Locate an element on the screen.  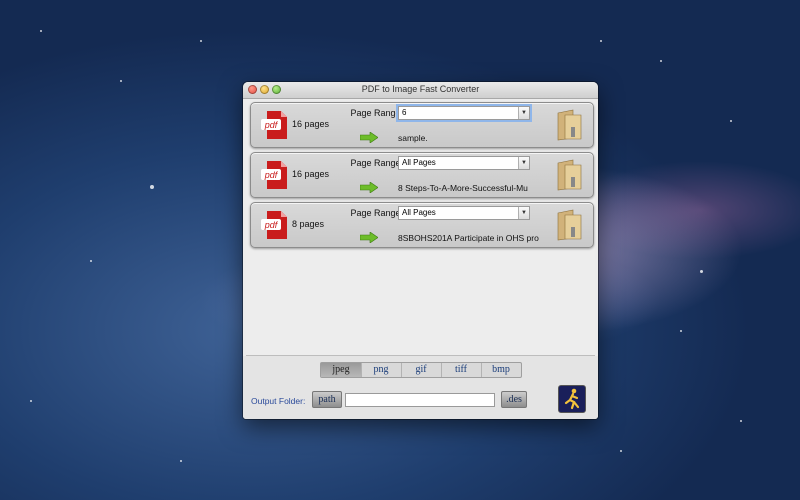
file-name: 8 Steps-To-A-More-Successful-Mu is located at coordinates (463, 188).